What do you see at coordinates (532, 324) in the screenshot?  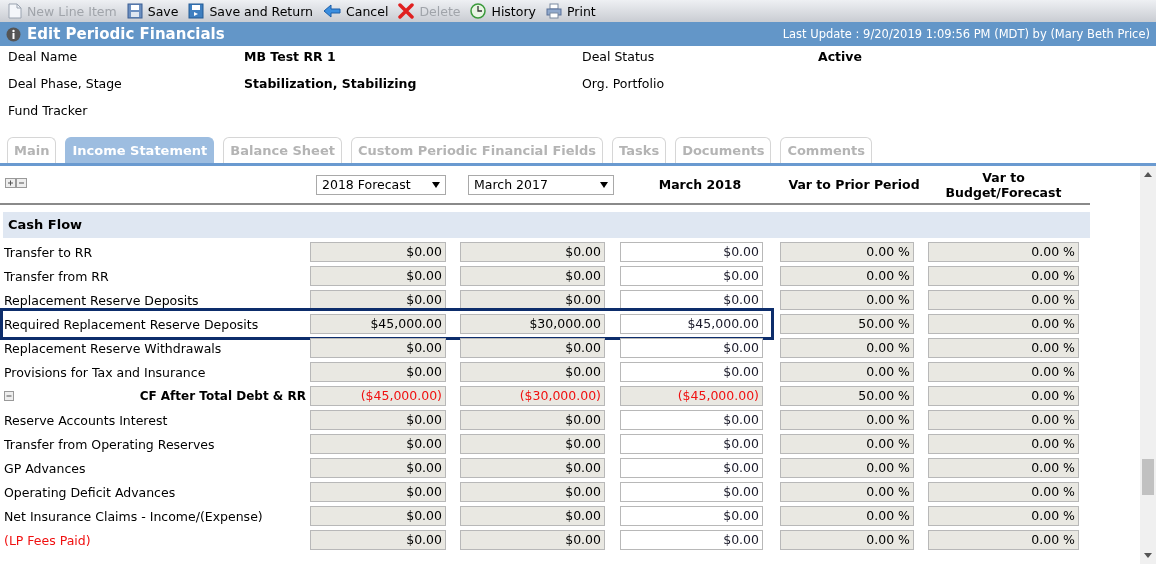 I see `value-cell: $30,000.00` at bounding box center [532, 324].